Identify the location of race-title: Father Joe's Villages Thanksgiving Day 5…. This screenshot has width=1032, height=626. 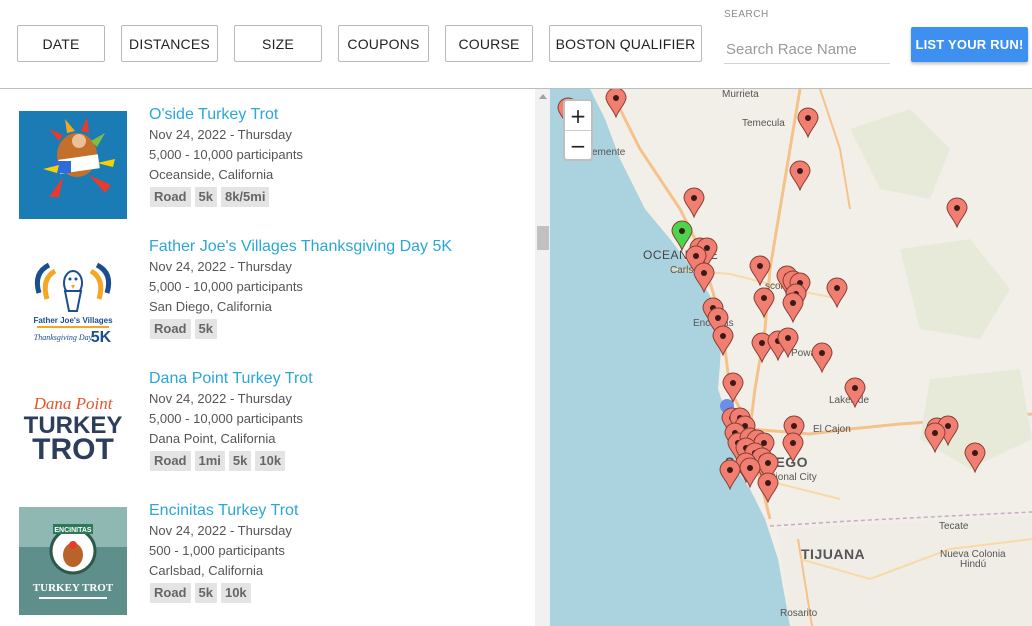
(300, 247).